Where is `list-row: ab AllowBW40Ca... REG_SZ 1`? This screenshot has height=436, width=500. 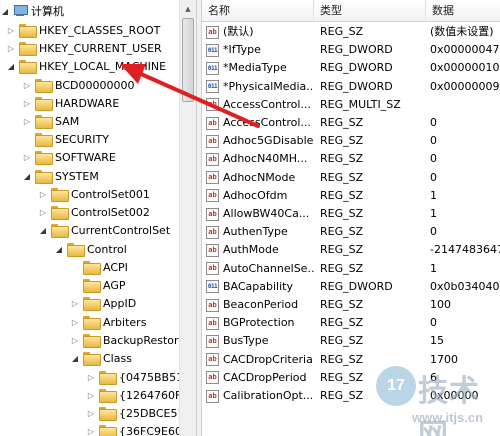 list-row: ab AllowBW40Ca... REG_SZ 1 is located at coordinates (351, 214).